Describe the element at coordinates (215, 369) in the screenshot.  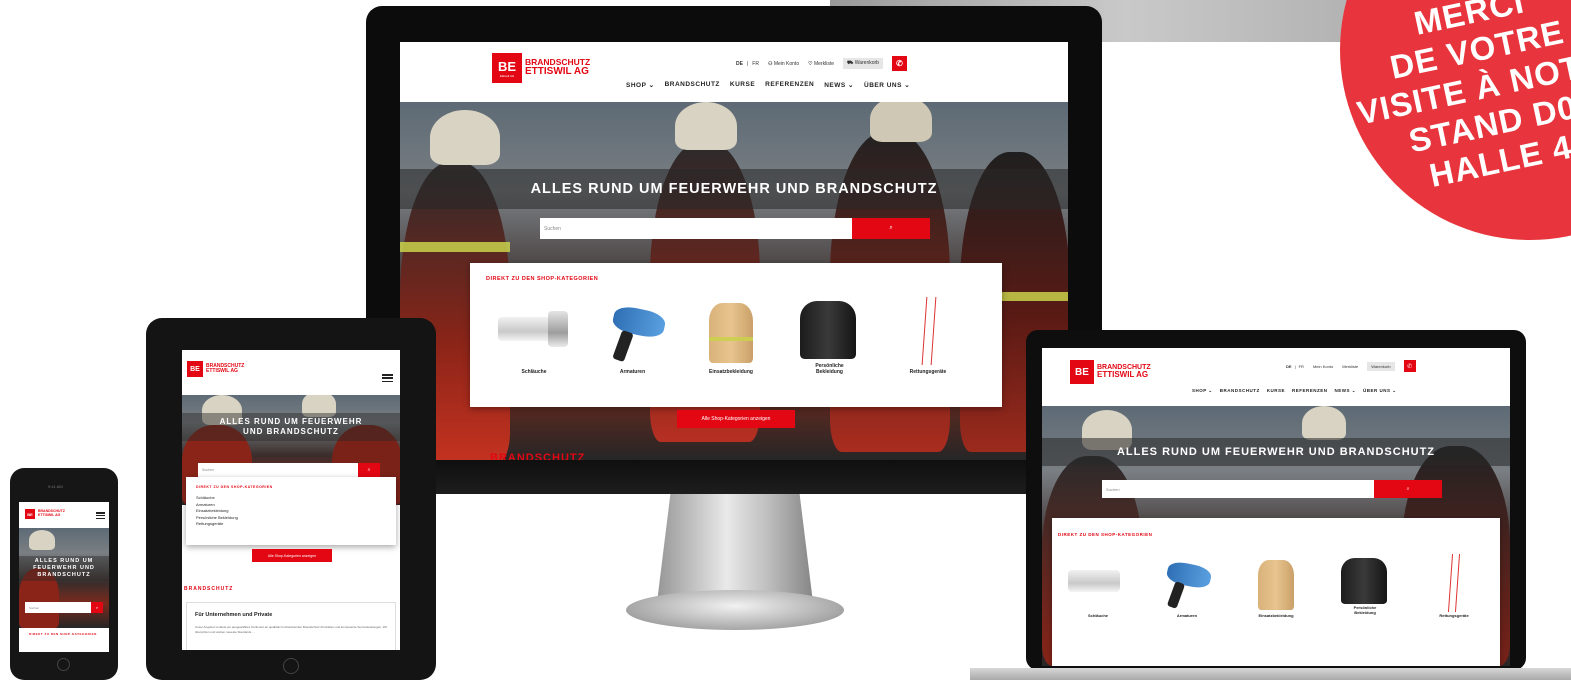
I see `tablet-logo: BE BRANDSCHUTZ ETTISWIL AG` at that location.